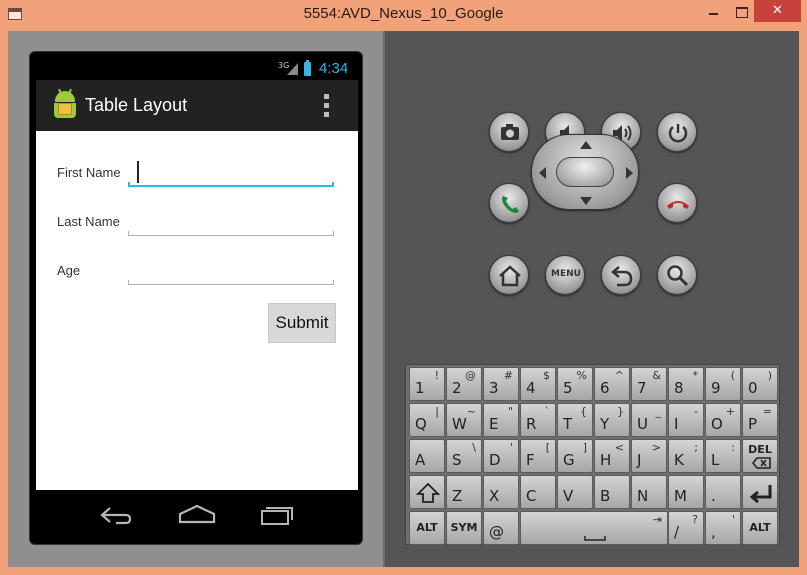 Image resolution: width=807 pixels, height=575 pixels. Describe the element at coordinates (464, 456) in the screenshot. I see `key-s: S \` at that location.